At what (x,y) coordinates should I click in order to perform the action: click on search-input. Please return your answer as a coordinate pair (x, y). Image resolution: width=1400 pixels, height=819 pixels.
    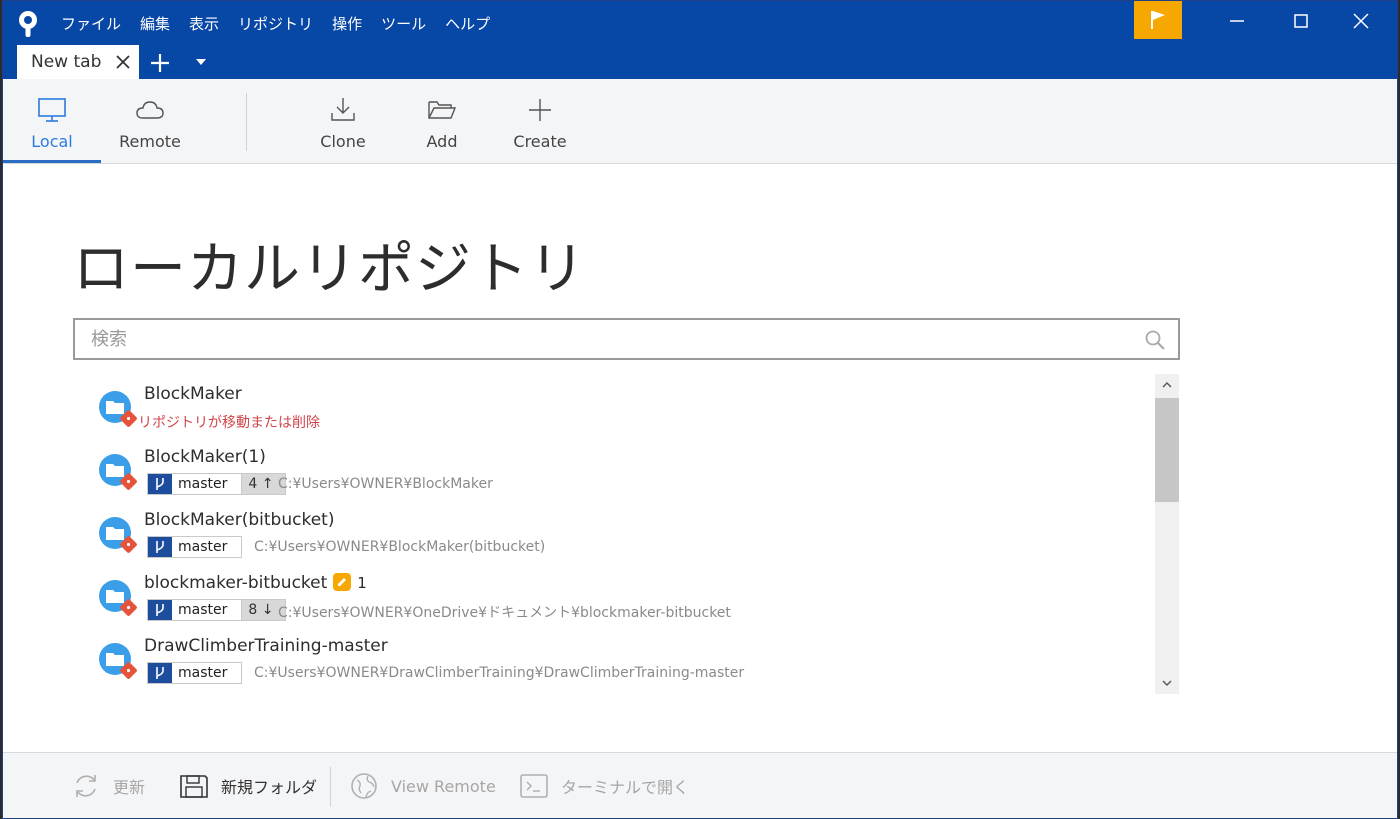
    Looking at the image, I should click on (600, 339).